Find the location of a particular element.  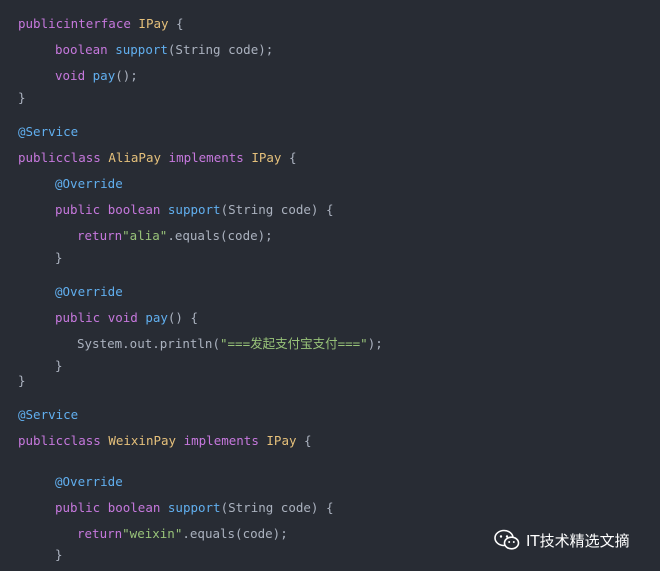

code-line: return"alia".equals(code); is located at coordinates (175, 236).